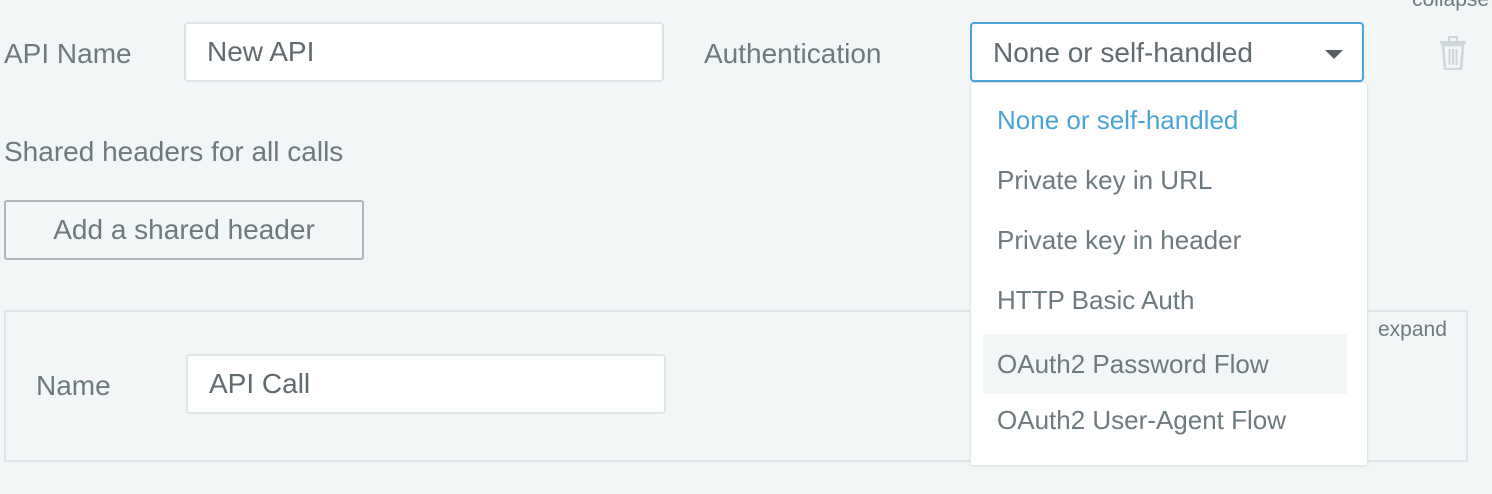  Describe the element at coordinates (1450, 6) in the screenshot. I see `collapse-link: collapse` at that location.